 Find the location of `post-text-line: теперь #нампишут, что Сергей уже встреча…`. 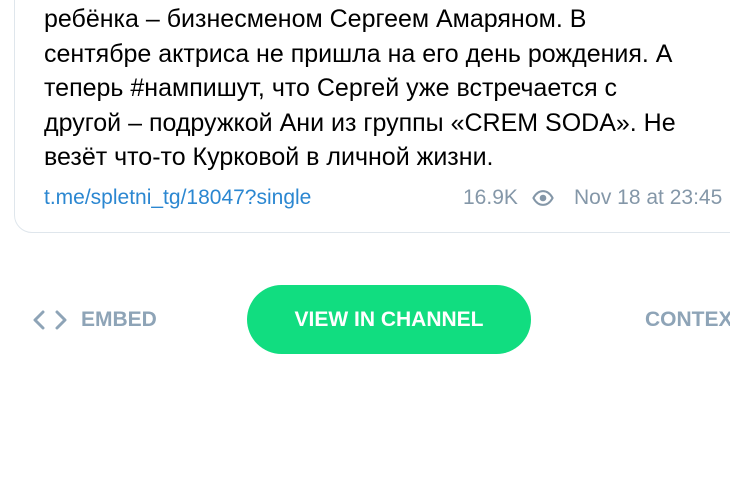

post-text-line: теперь #нампишут, что Сергей уже встреча… is located at coordinates (331, 88).